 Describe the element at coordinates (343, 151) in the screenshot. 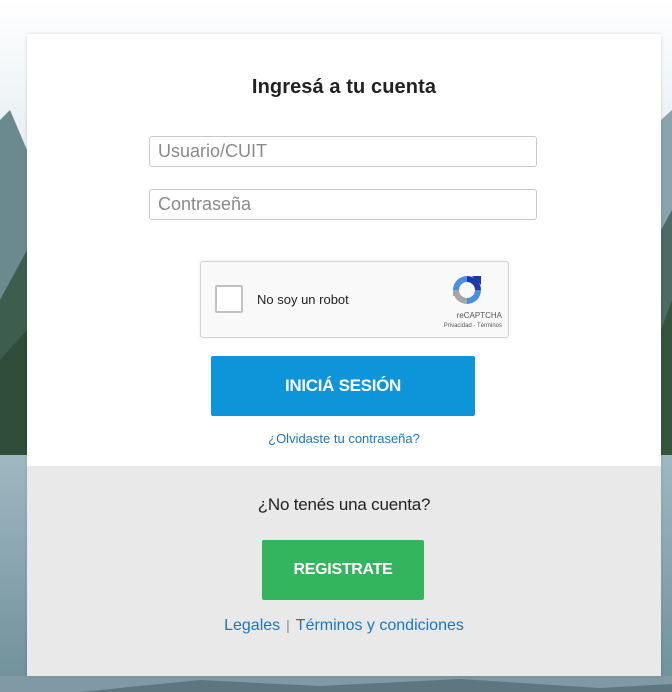

I see `username-input` at that location.